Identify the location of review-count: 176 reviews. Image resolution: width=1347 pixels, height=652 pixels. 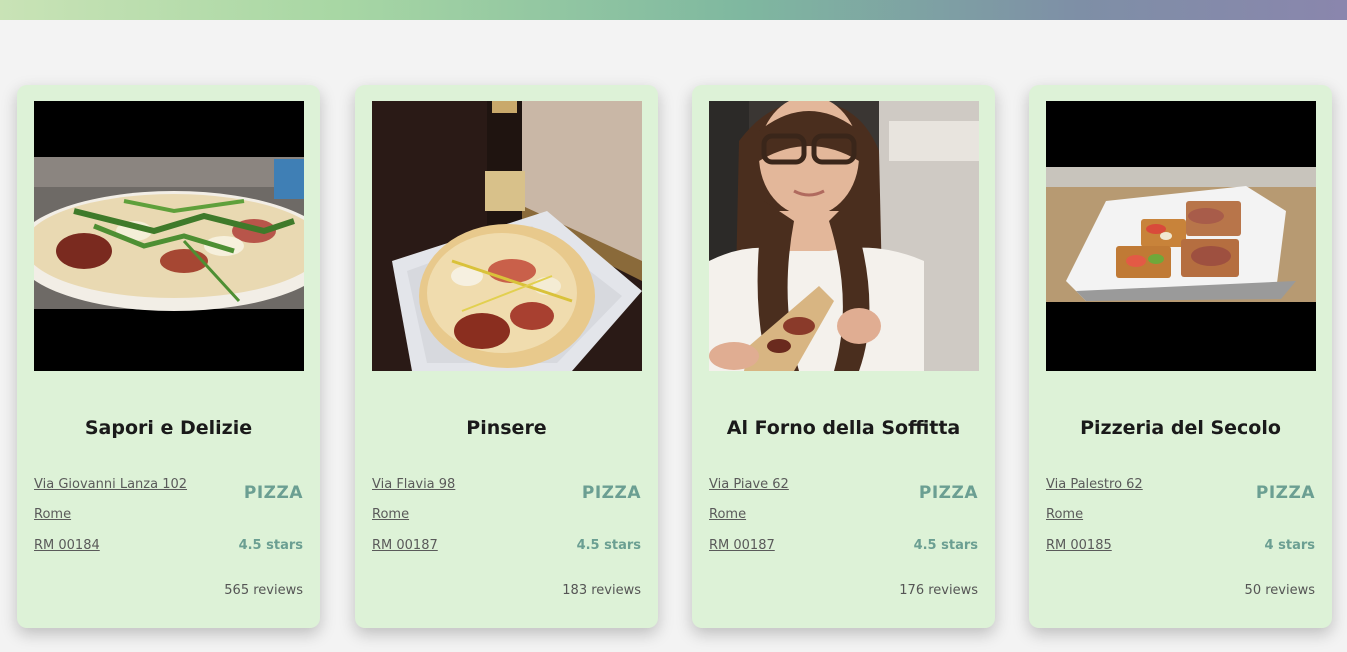
(938, 590).